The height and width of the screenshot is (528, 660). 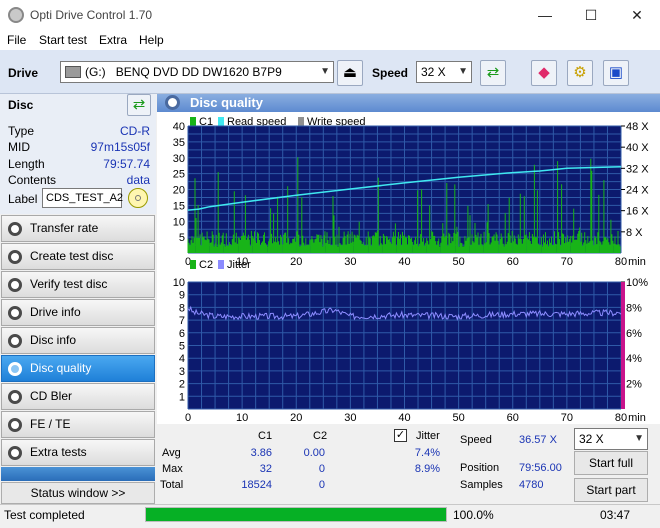 What do you see at coordinates (78, 474) in the screenshot?
I see `nav-spacer` at bounding box center [78, 474].